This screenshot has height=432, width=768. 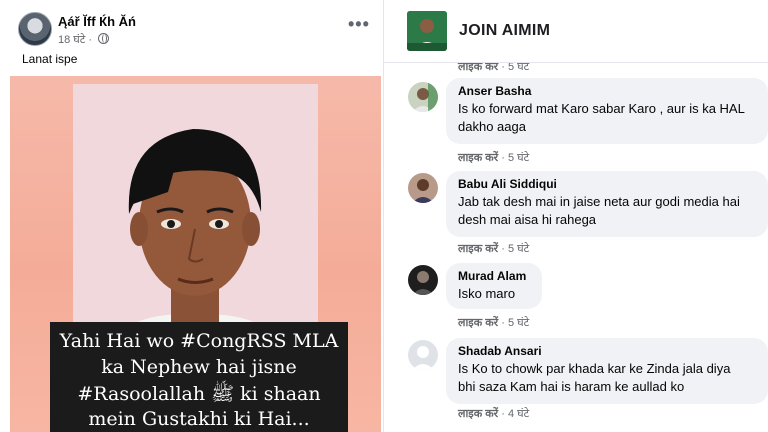 I want to click on comment-actions: लाइक करें · 4 घंटे, so click(x=493, y=413).